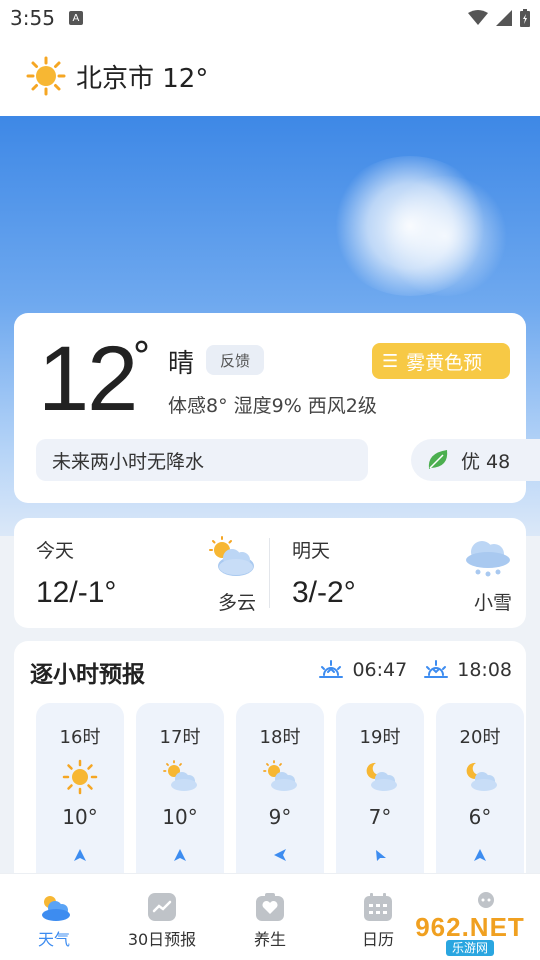 This screenshot has height=960, width=540. Describe the element at coordinates (142, 76) in the screenshot. I see `city-temp-title: 北京市 12°` at that location.